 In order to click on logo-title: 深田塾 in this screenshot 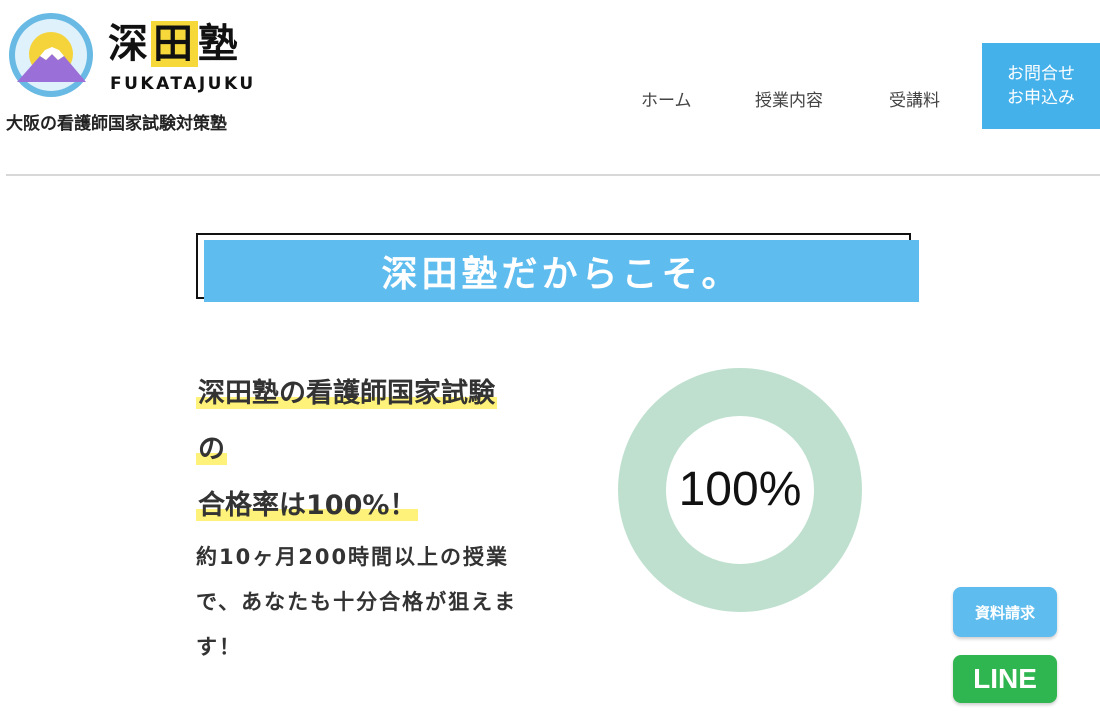, I will do `click(174, 44)`.